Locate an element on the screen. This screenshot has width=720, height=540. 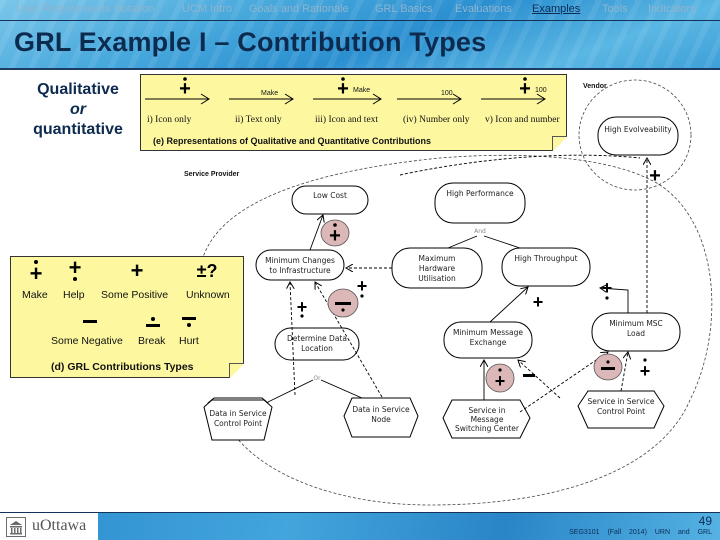
rep-caption-number-only: (iv) Number only is located at coordinates (436, 120).